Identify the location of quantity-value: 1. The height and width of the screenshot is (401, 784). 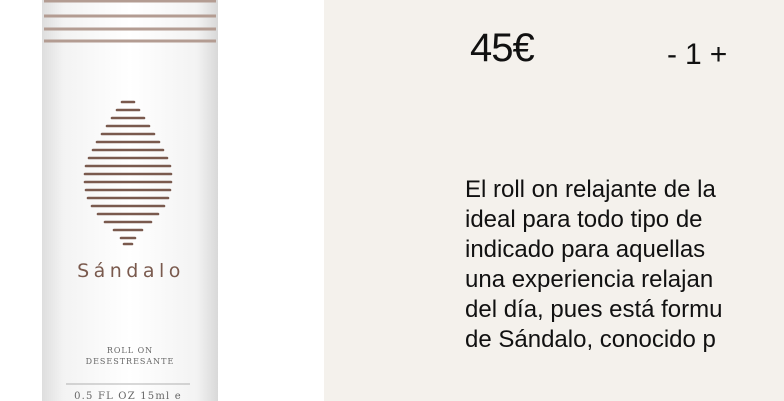
(693, 54).